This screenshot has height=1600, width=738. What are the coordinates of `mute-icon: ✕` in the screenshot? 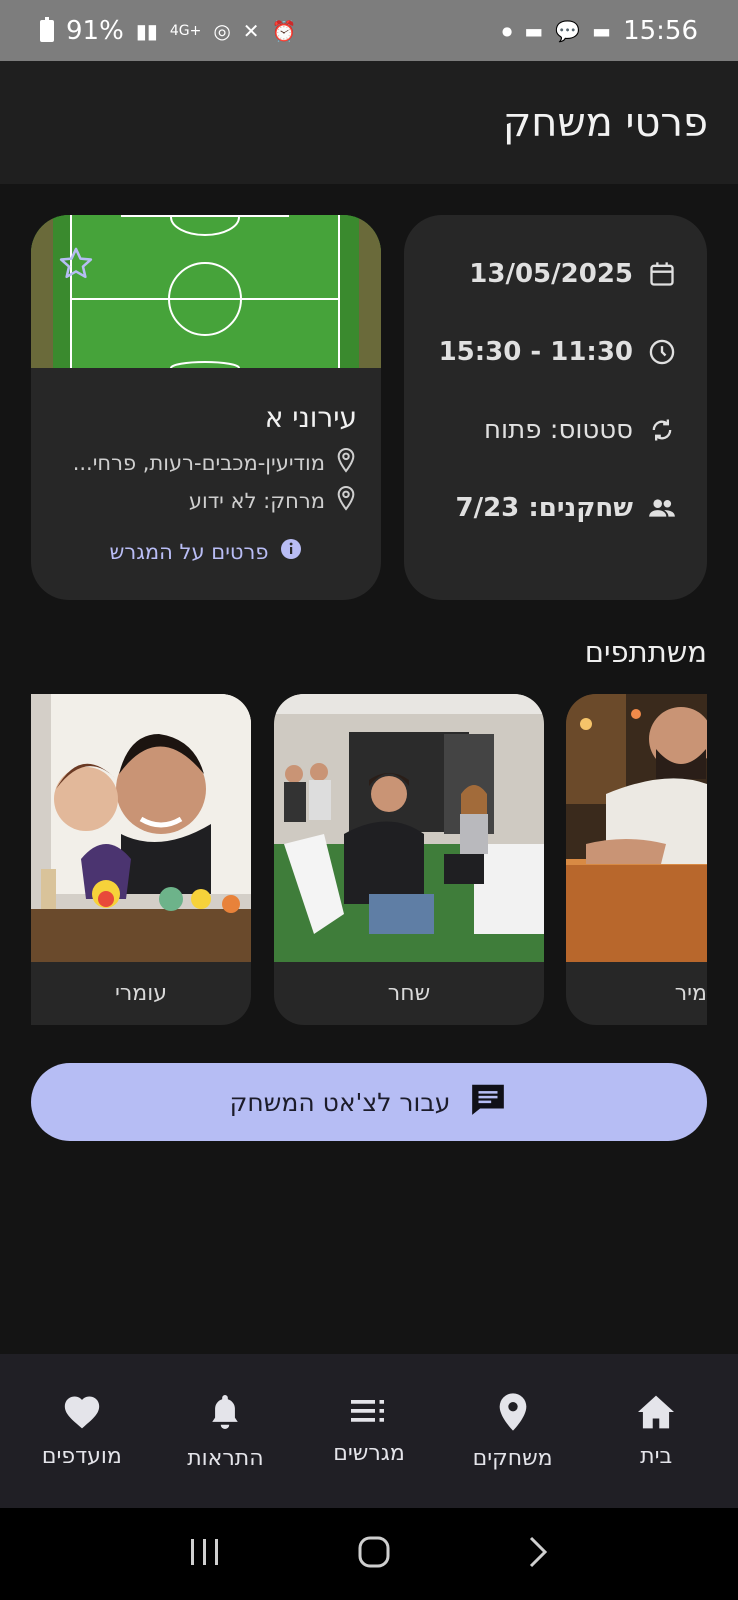 It's located at (251, 30).